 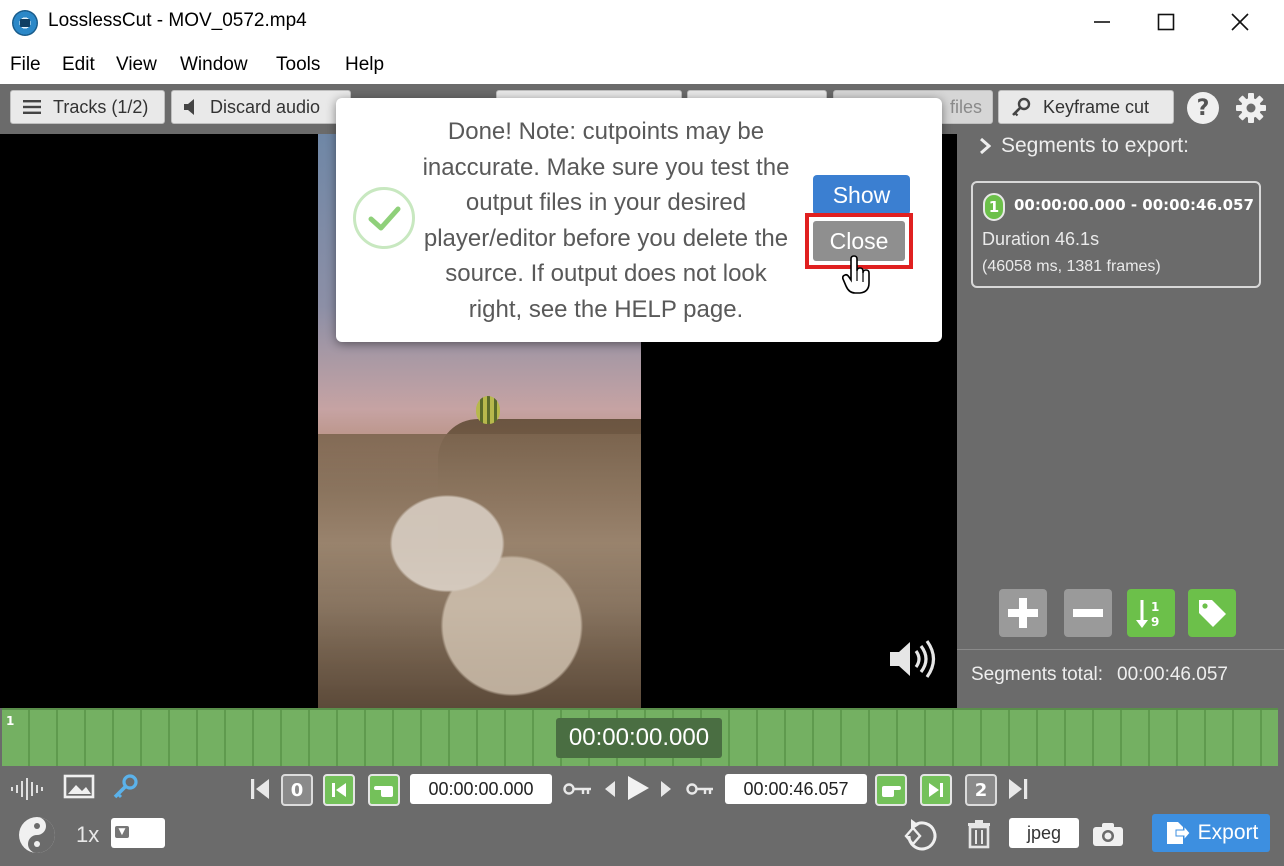 I want to click on menu-view: View, so click(x=136, y=65).